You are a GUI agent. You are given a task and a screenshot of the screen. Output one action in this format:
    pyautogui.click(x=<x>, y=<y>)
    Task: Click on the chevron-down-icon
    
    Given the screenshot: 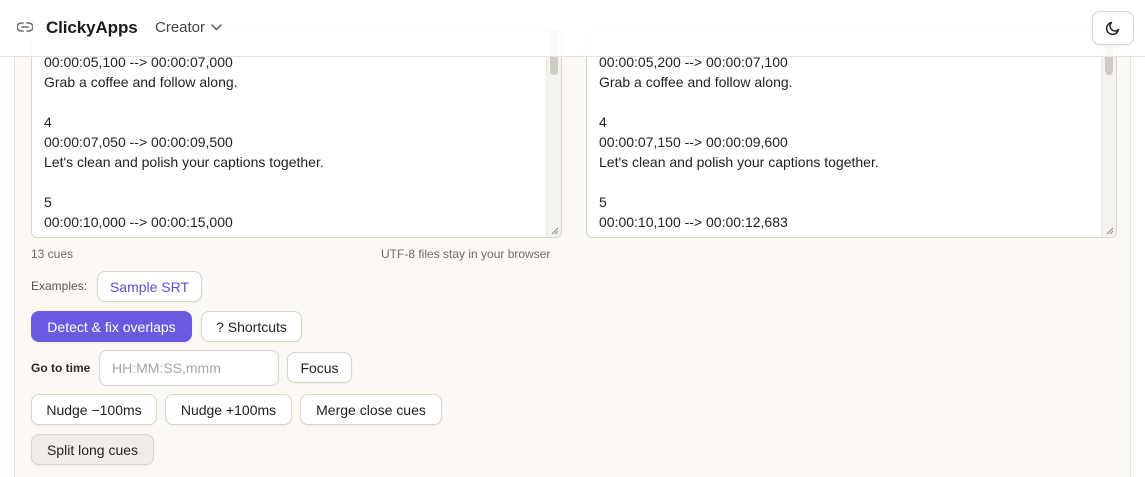 What is the action you would take?
    pyautogui.click(x=216, y=27)
    